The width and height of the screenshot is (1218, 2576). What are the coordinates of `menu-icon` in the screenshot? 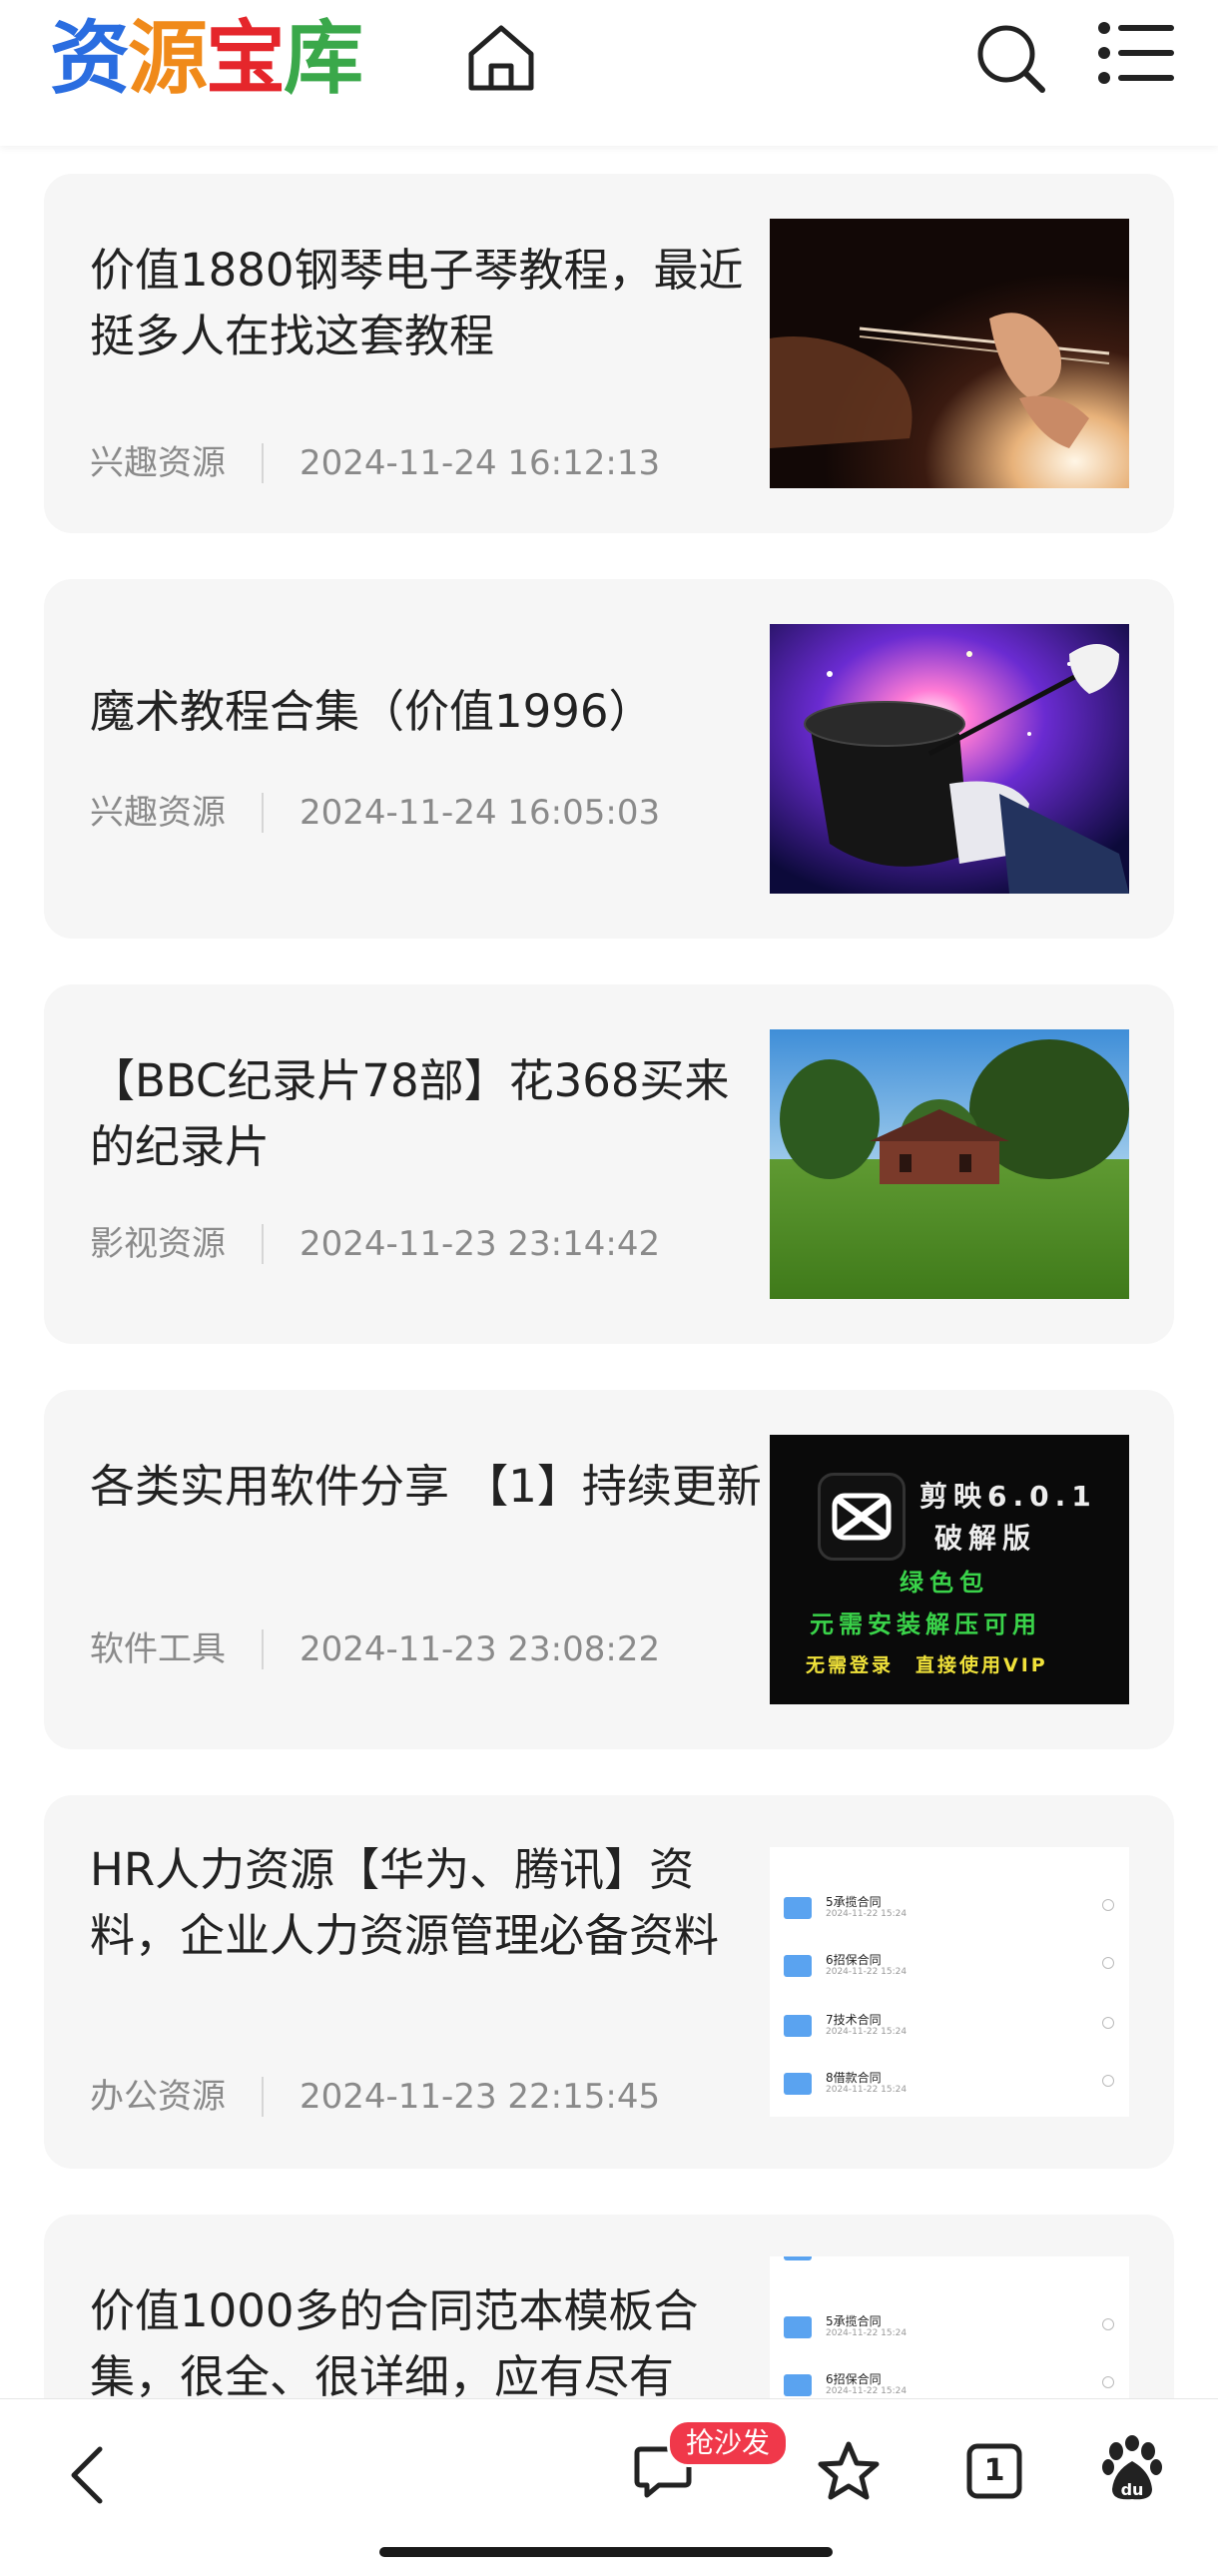 It's located at (1136, 53).